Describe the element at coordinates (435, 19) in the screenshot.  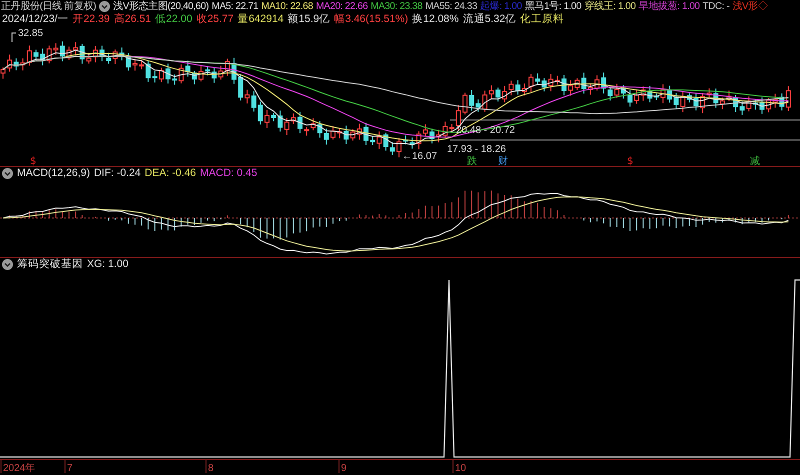
I see `indicator-value: 换12.08%` at that location.